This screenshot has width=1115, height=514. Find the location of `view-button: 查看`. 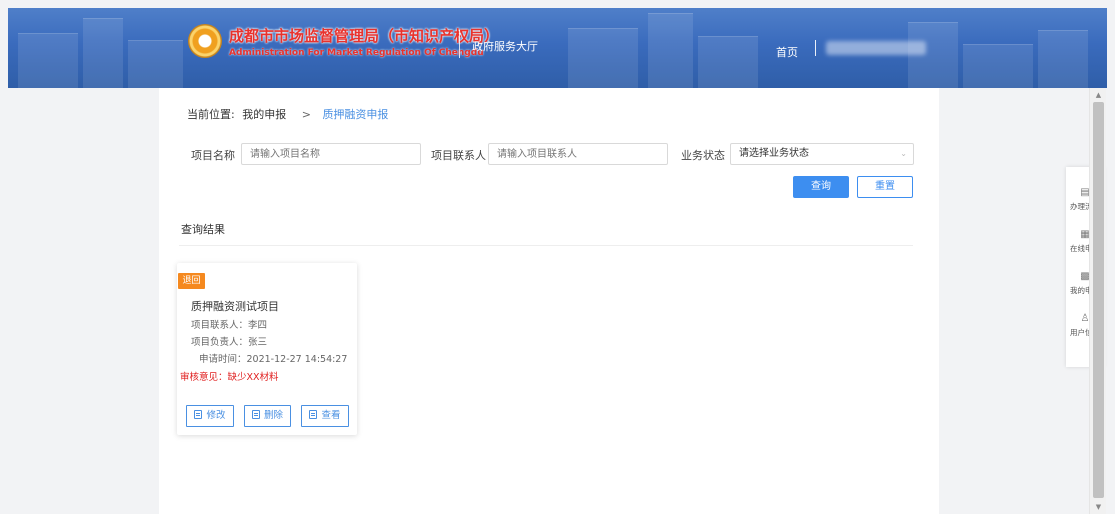

view-button: 查看 is located at coordinates (325, 416).